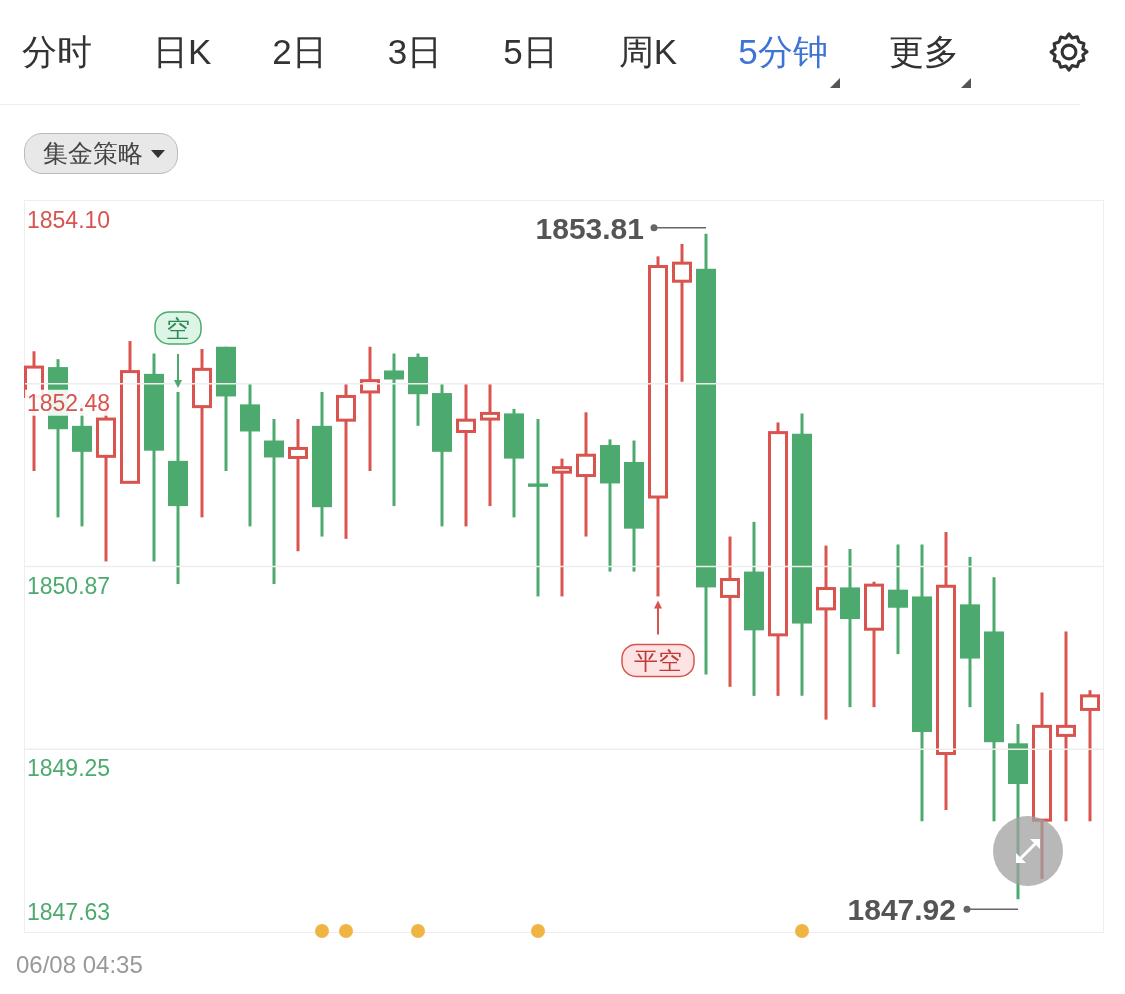 The image size is (1125, 994). Describe the element at coordinates (589, 228) in the screenshot. I see `high-price-label: 1853.81` at that location.